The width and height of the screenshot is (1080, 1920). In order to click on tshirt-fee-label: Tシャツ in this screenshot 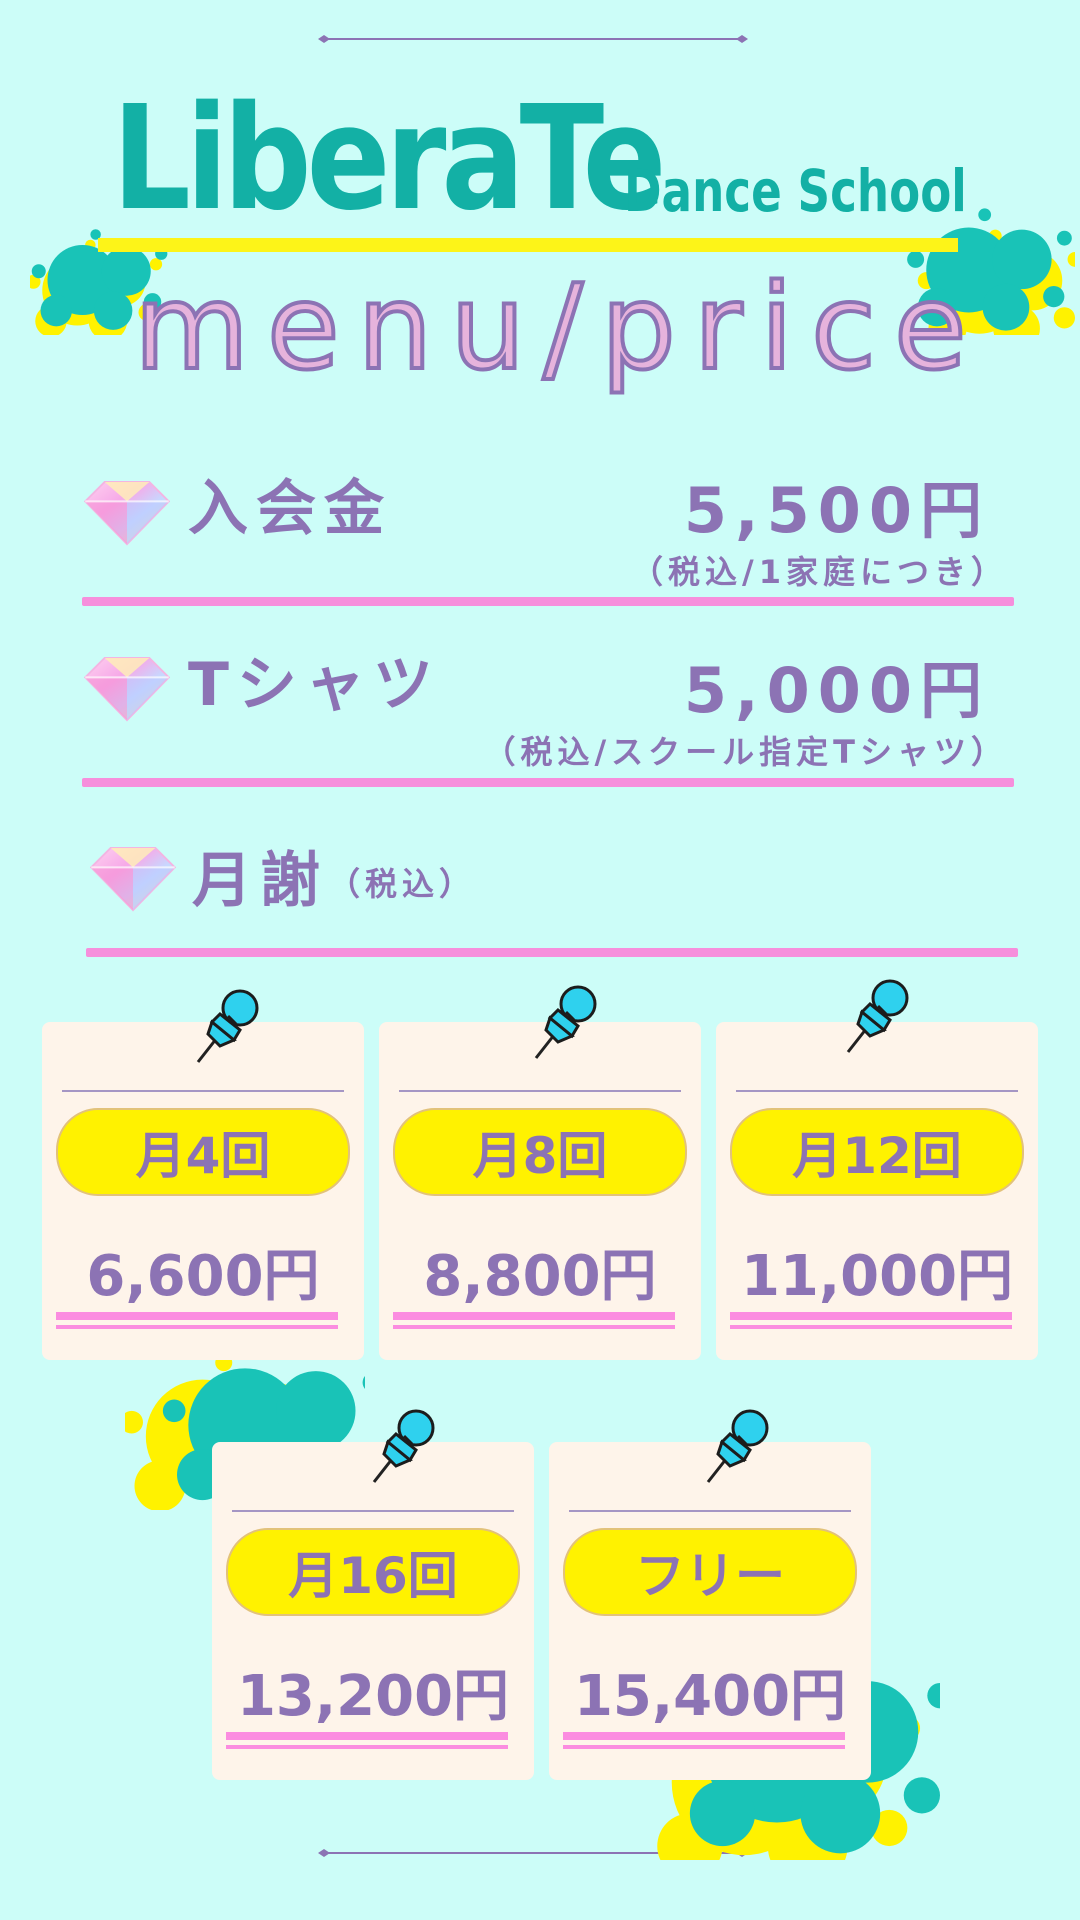, I will do `click(314, 685)`.